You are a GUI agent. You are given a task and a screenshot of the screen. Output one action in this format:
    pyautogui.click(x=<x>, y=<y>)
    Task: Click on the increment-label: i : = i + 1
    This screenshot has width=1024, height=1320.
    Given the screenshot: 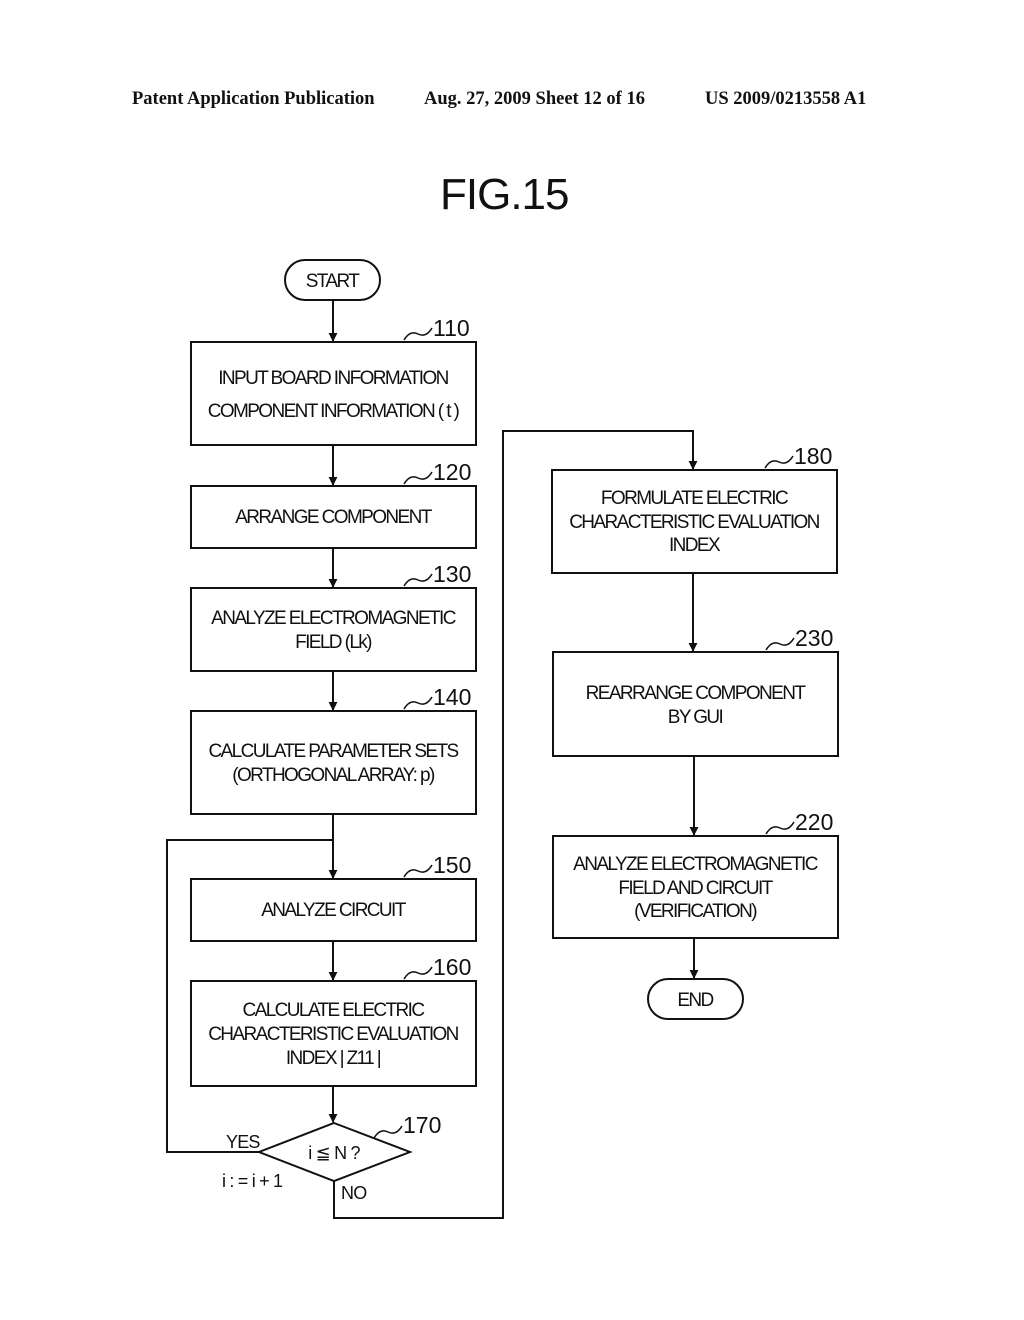 What is the action you would take?
    pyautogui.click(x=252, y=1181)
    